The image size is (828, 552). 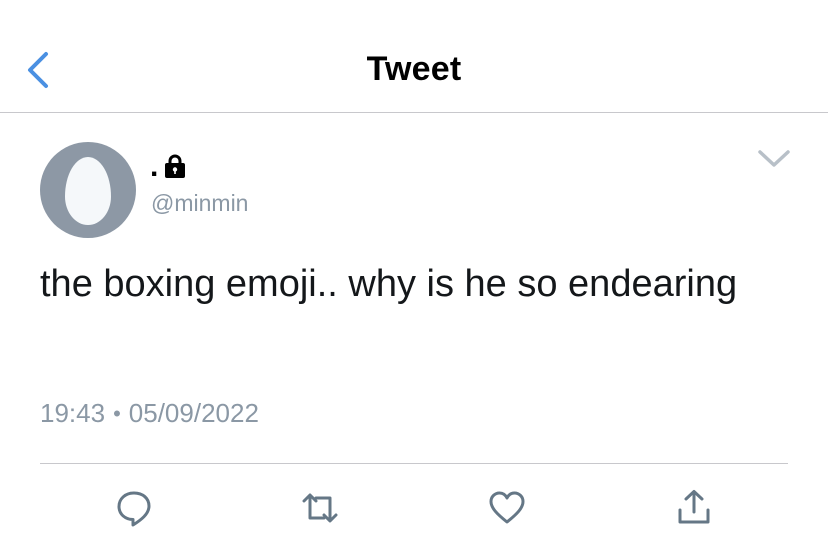 I want to click on chevron-down-icon, so click(x=774, y=158).